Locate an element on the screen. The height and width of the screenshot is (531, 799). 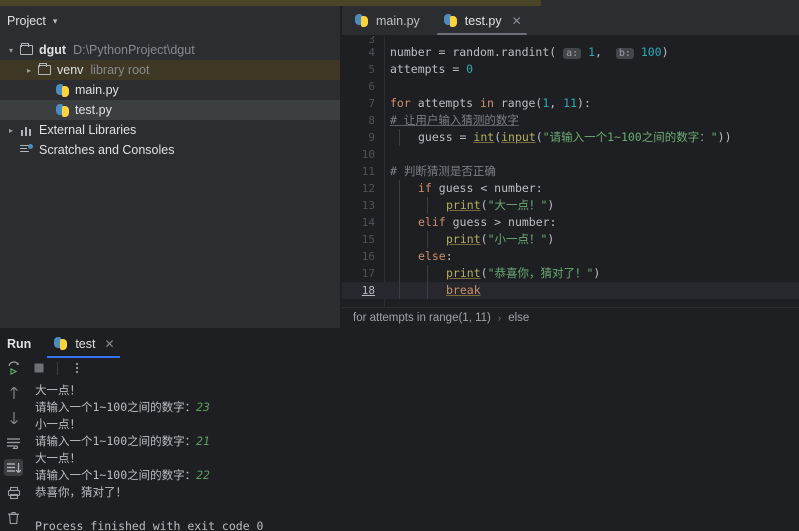
token-comment: # 判断猜测是否正确 is located at coordinates (443, 171).